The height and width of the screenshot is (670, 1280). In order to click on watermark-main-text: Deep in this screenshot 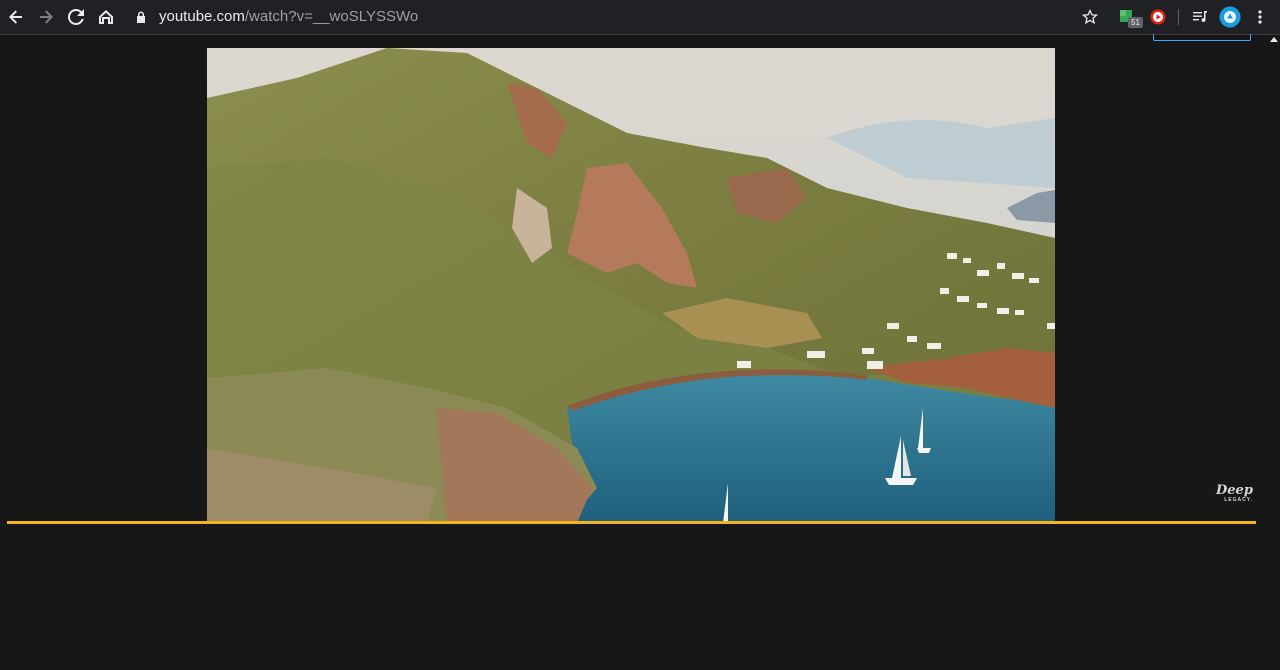, I will do `click(1234, 490)`.